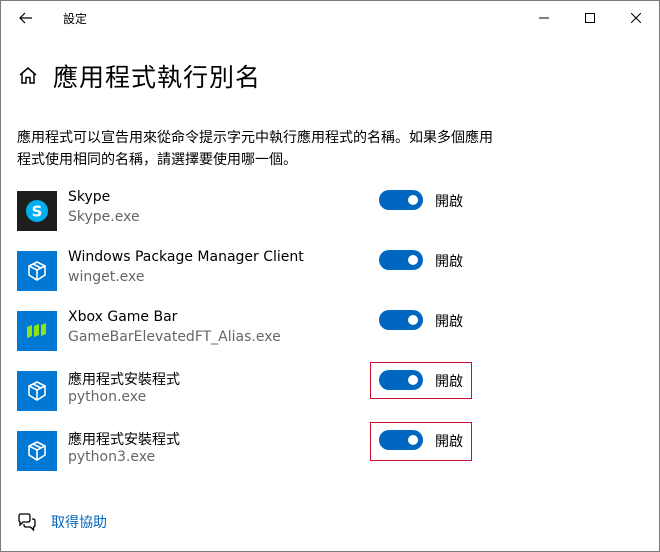 This screenshot has height=552, width=660. Describe the element at coordinates (434, 442) in the screenshot. I see `alias-toggle-python3: 開啟` at that location.